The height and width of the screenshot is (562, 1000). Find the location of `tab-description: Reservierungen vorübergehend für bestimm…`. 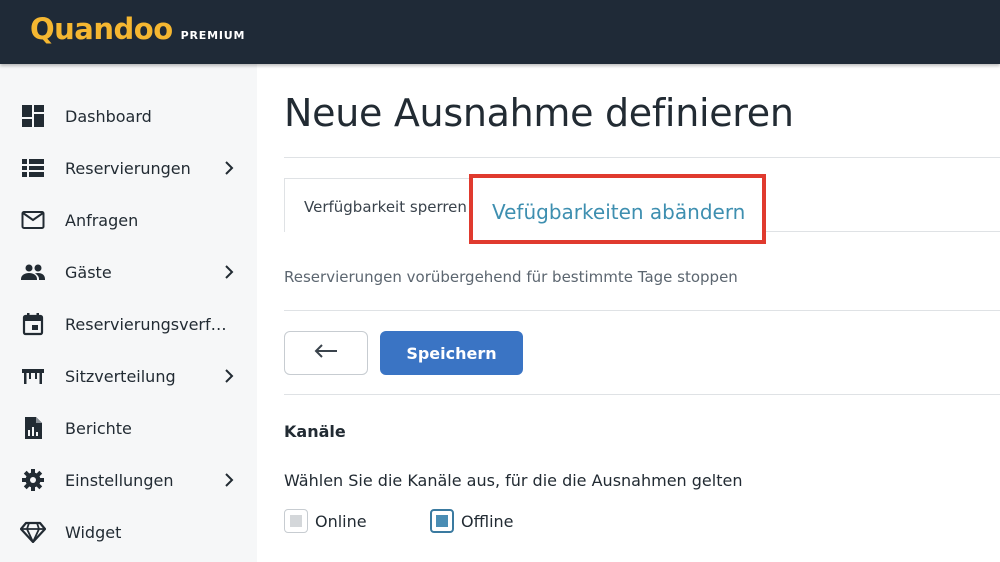

tab-description: Reservierungen vorübergehend für bestimm… is located at coordinates (511, 277).